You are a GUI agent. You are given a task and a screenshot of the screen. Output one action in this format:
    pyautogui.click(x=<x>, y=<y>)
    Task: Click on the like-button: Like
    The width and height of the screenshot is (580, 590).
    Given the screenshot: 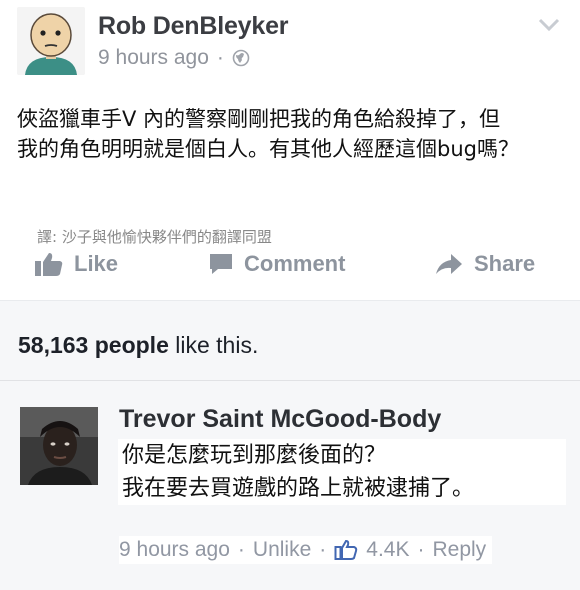 What is the action you would take?
    pyautogui.click(x=76, y=264)
    